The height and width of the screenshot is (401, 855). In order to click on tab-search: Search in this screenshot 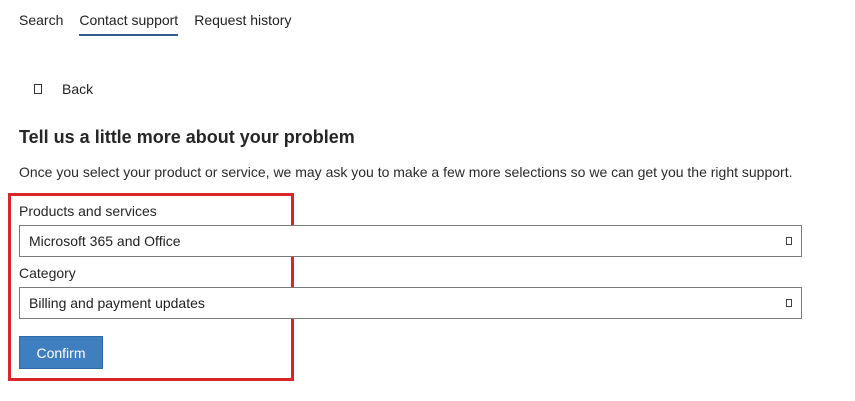, I will do `click(41, 23)`.